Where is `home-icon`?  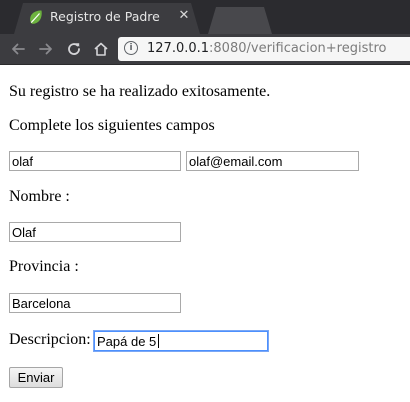
home-icon is located at coordinates (101, 49).